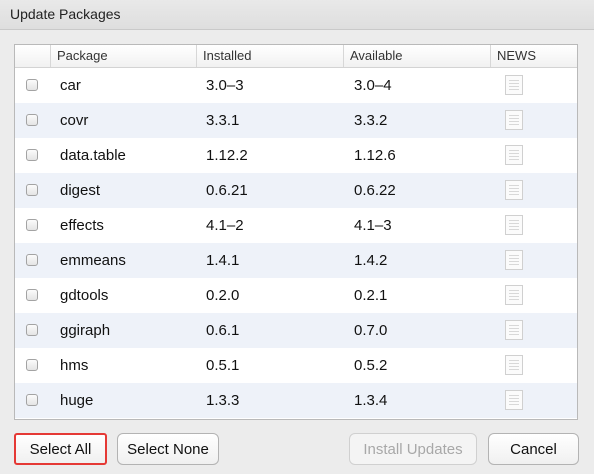  I want to click on available-version: 0.6.22, so click(375, 190).